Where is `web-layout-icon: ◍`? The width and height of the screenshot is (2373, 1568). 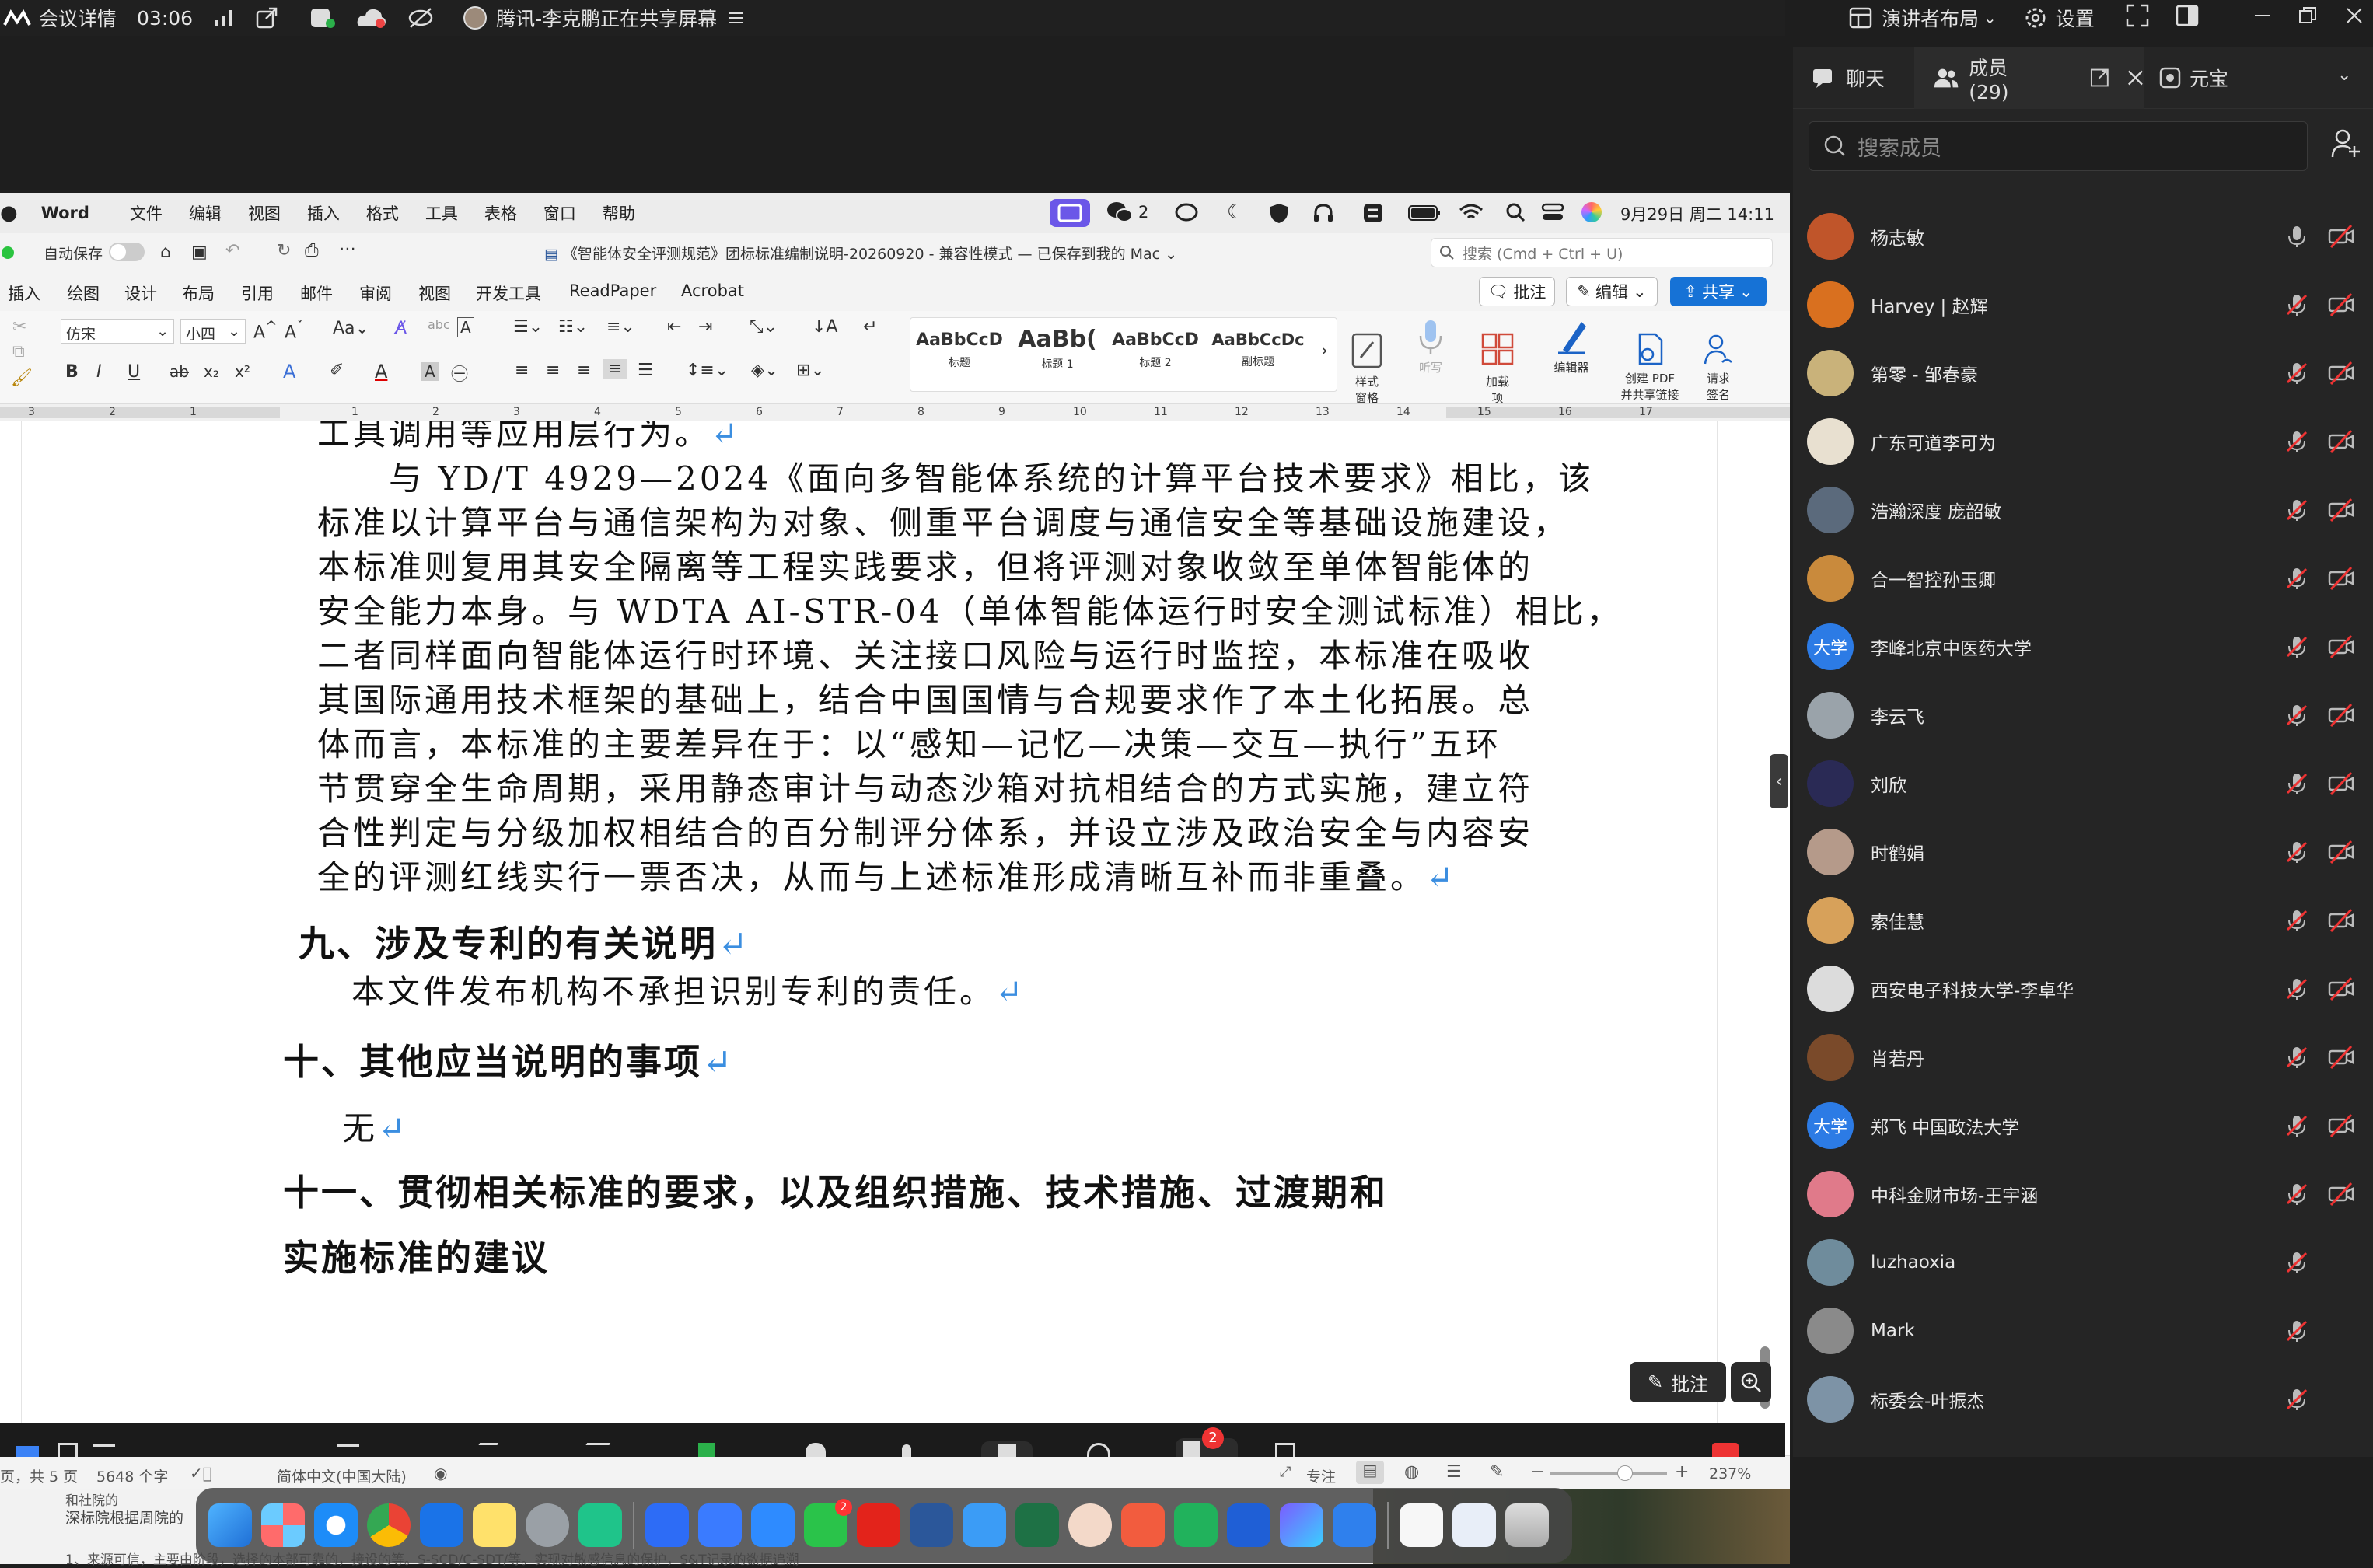
web-layout-icon: ◍ is located at coordinates (1411, 1472).